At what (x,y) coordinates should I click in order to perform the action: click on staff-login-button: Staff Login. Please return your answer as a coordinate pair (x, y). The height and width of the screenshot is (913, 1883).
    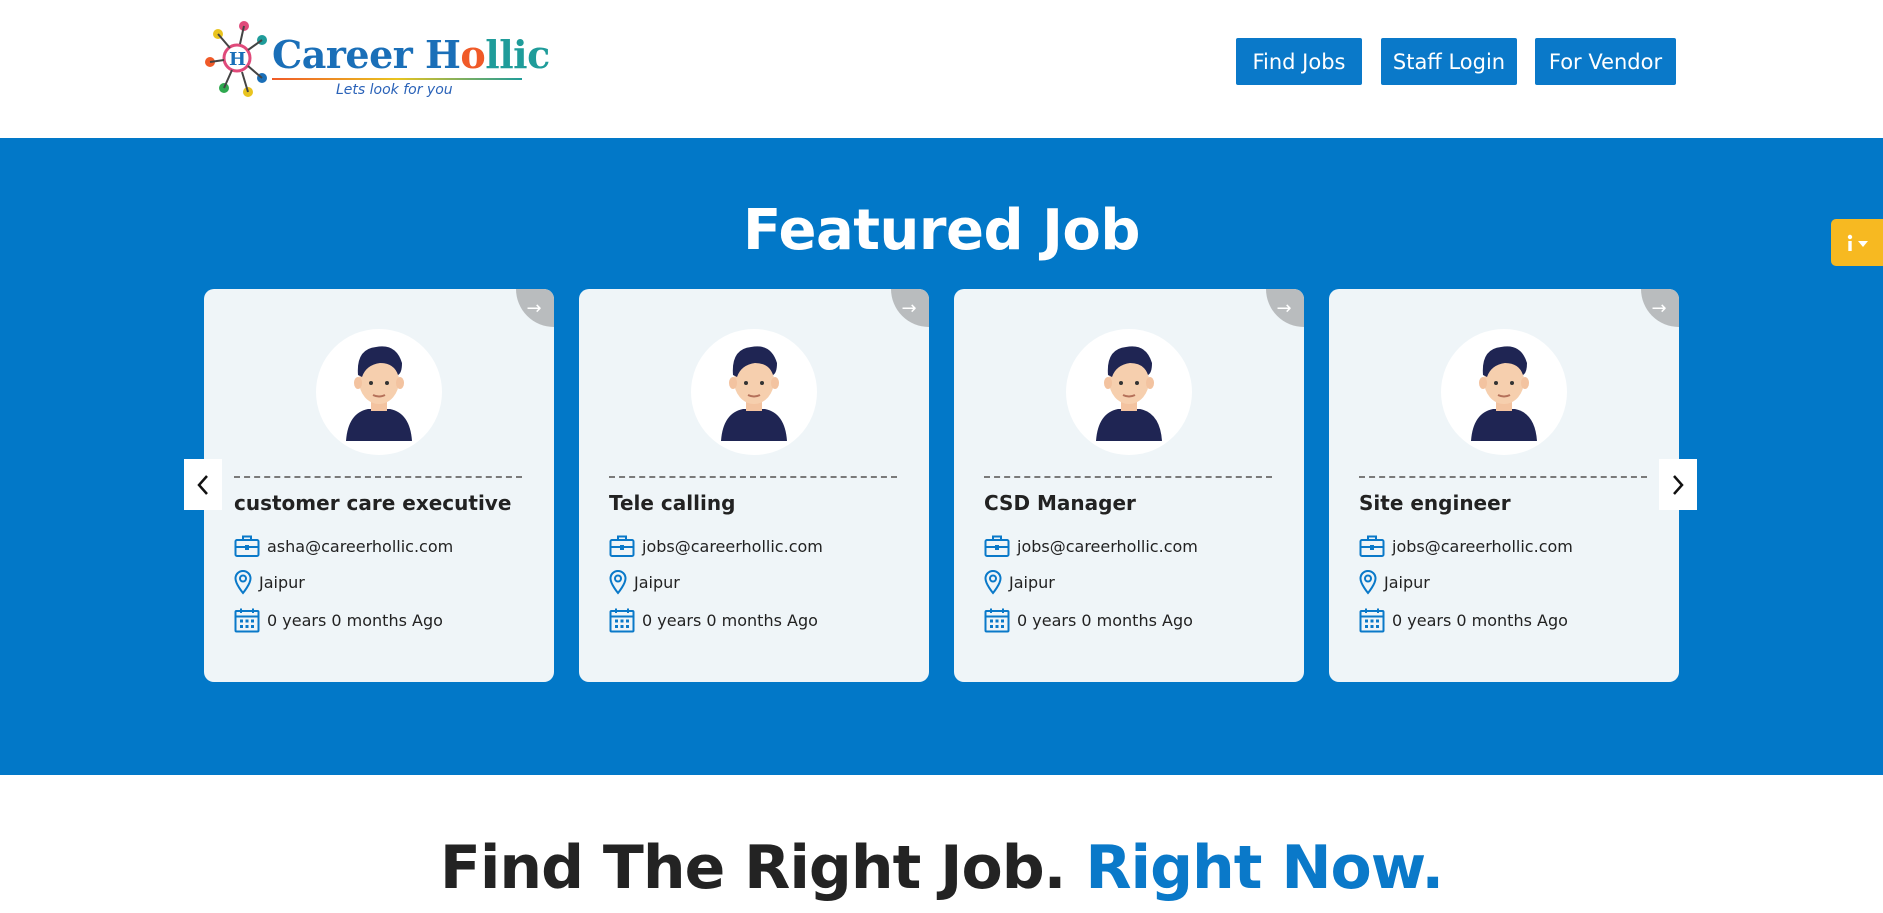
    Looking at the image, I should click on (1449, 61).